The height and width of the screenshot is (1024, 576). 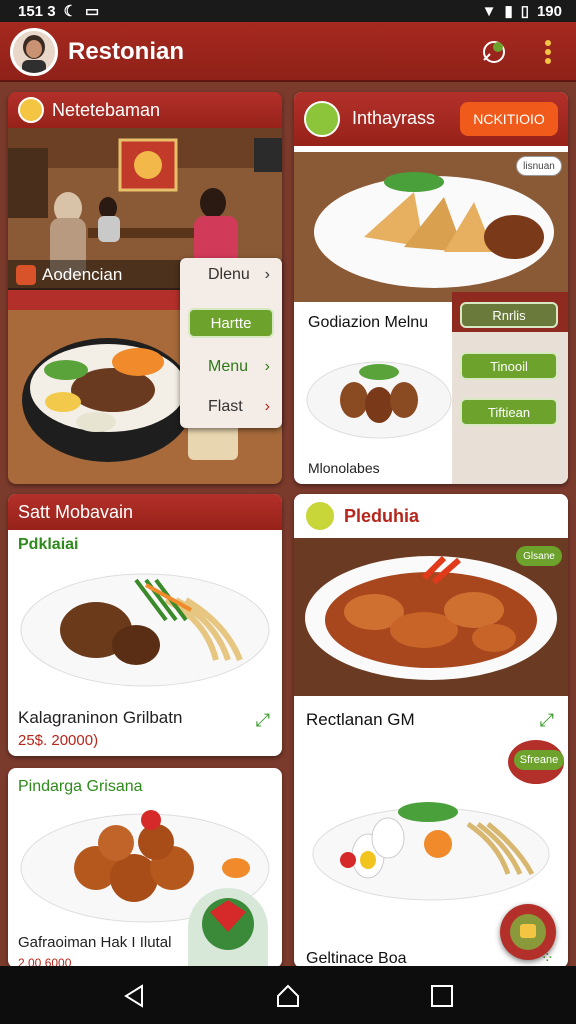 I want to click on card-title: Pindarga Grisana, so click(x=80, y=786).